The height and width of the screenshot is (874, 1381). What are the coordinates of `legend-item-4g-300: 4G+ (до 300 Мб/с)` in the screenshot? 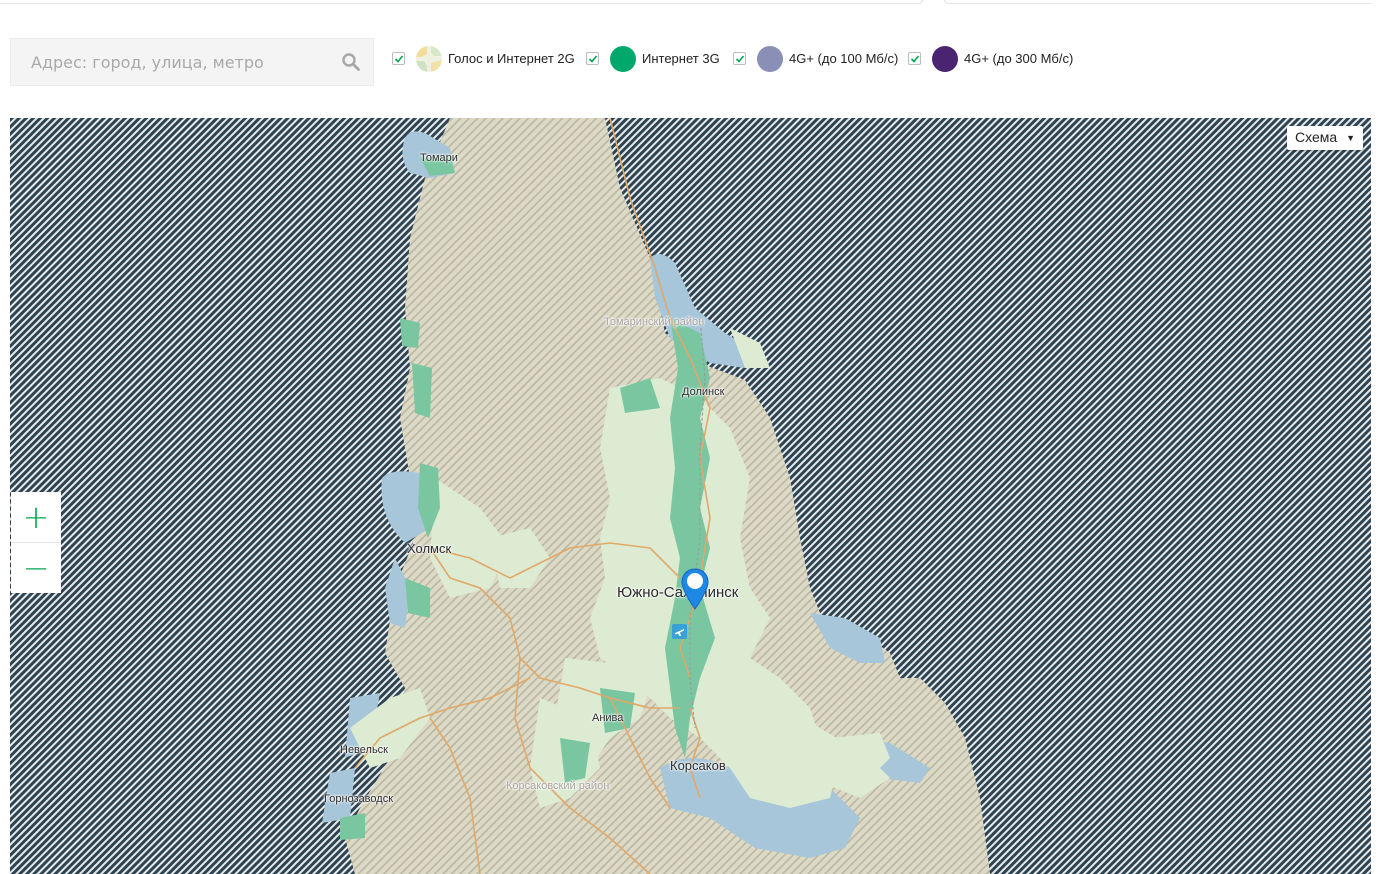 It's located at (990, 60).